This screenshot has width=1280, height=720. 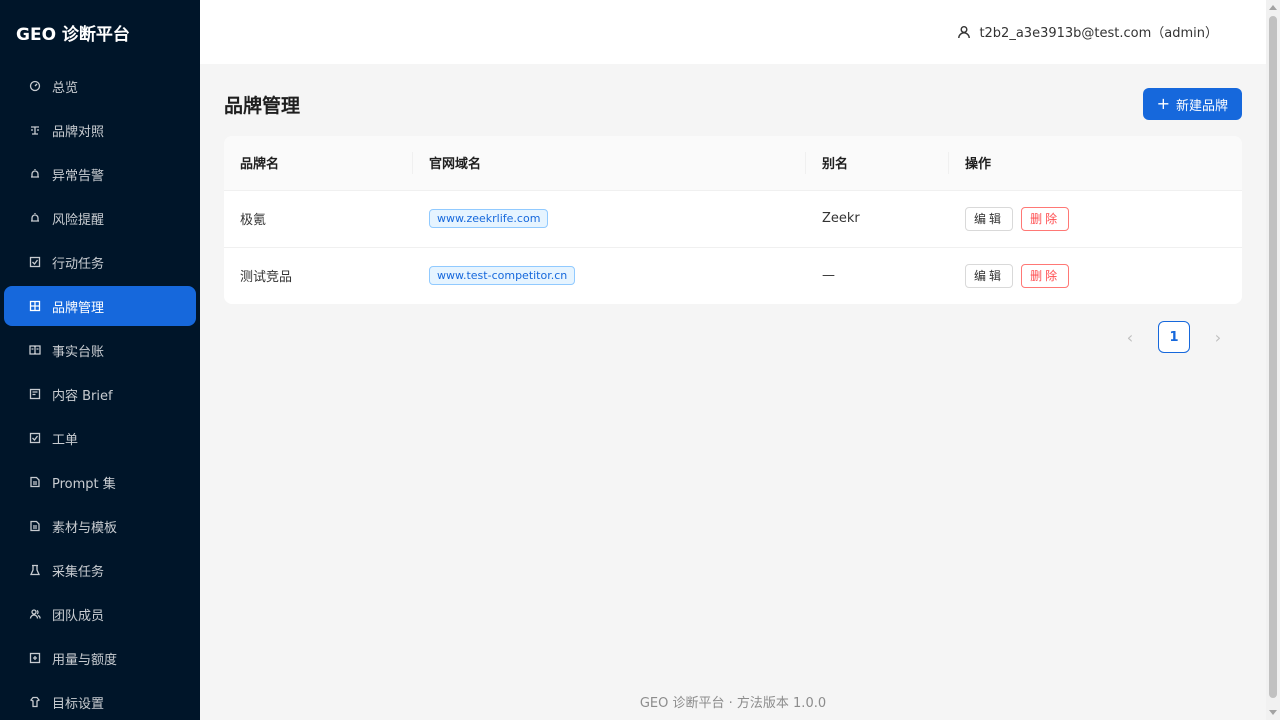 What do you see at coordinates (35, 614) in the screenshot?
I see `team-icon` at bounding box center [35, 614].